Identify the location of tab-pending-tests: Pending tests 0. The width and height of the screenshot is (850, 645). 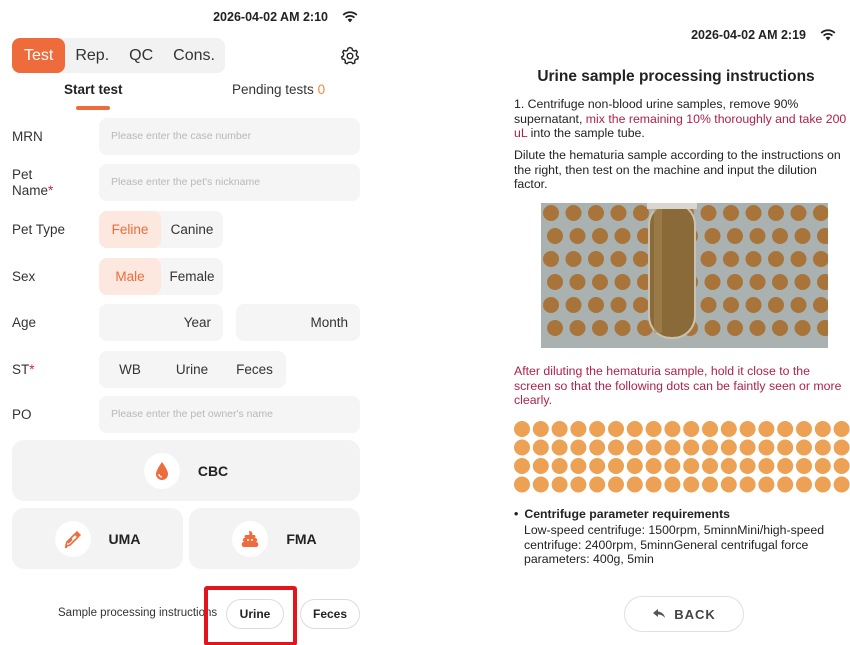
(278, 89).